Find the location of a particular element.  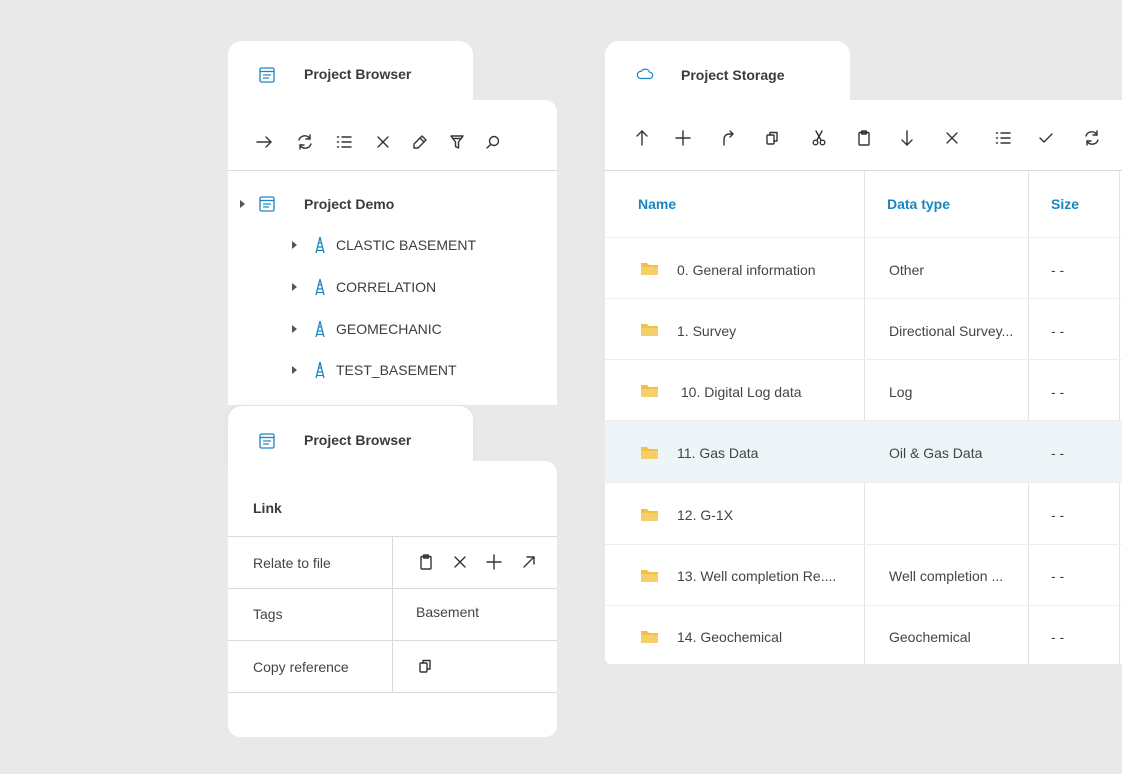

tree-root: Project Demo is located at coordinates (317, 204).